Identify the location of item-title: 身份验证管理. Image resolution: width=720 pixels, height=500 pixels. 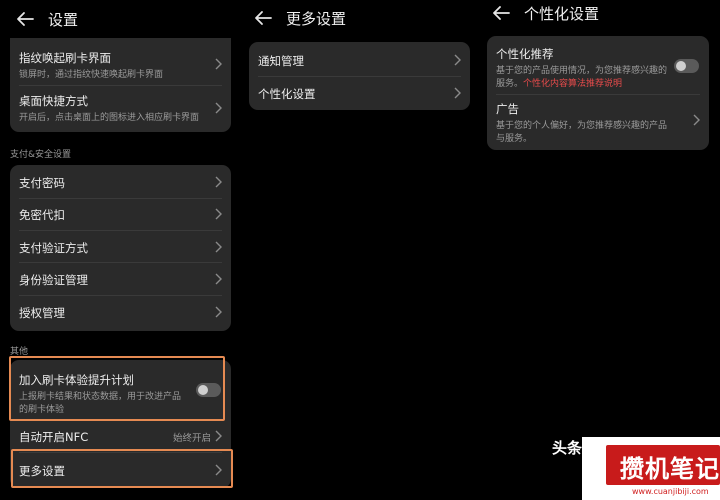
(53, 280).